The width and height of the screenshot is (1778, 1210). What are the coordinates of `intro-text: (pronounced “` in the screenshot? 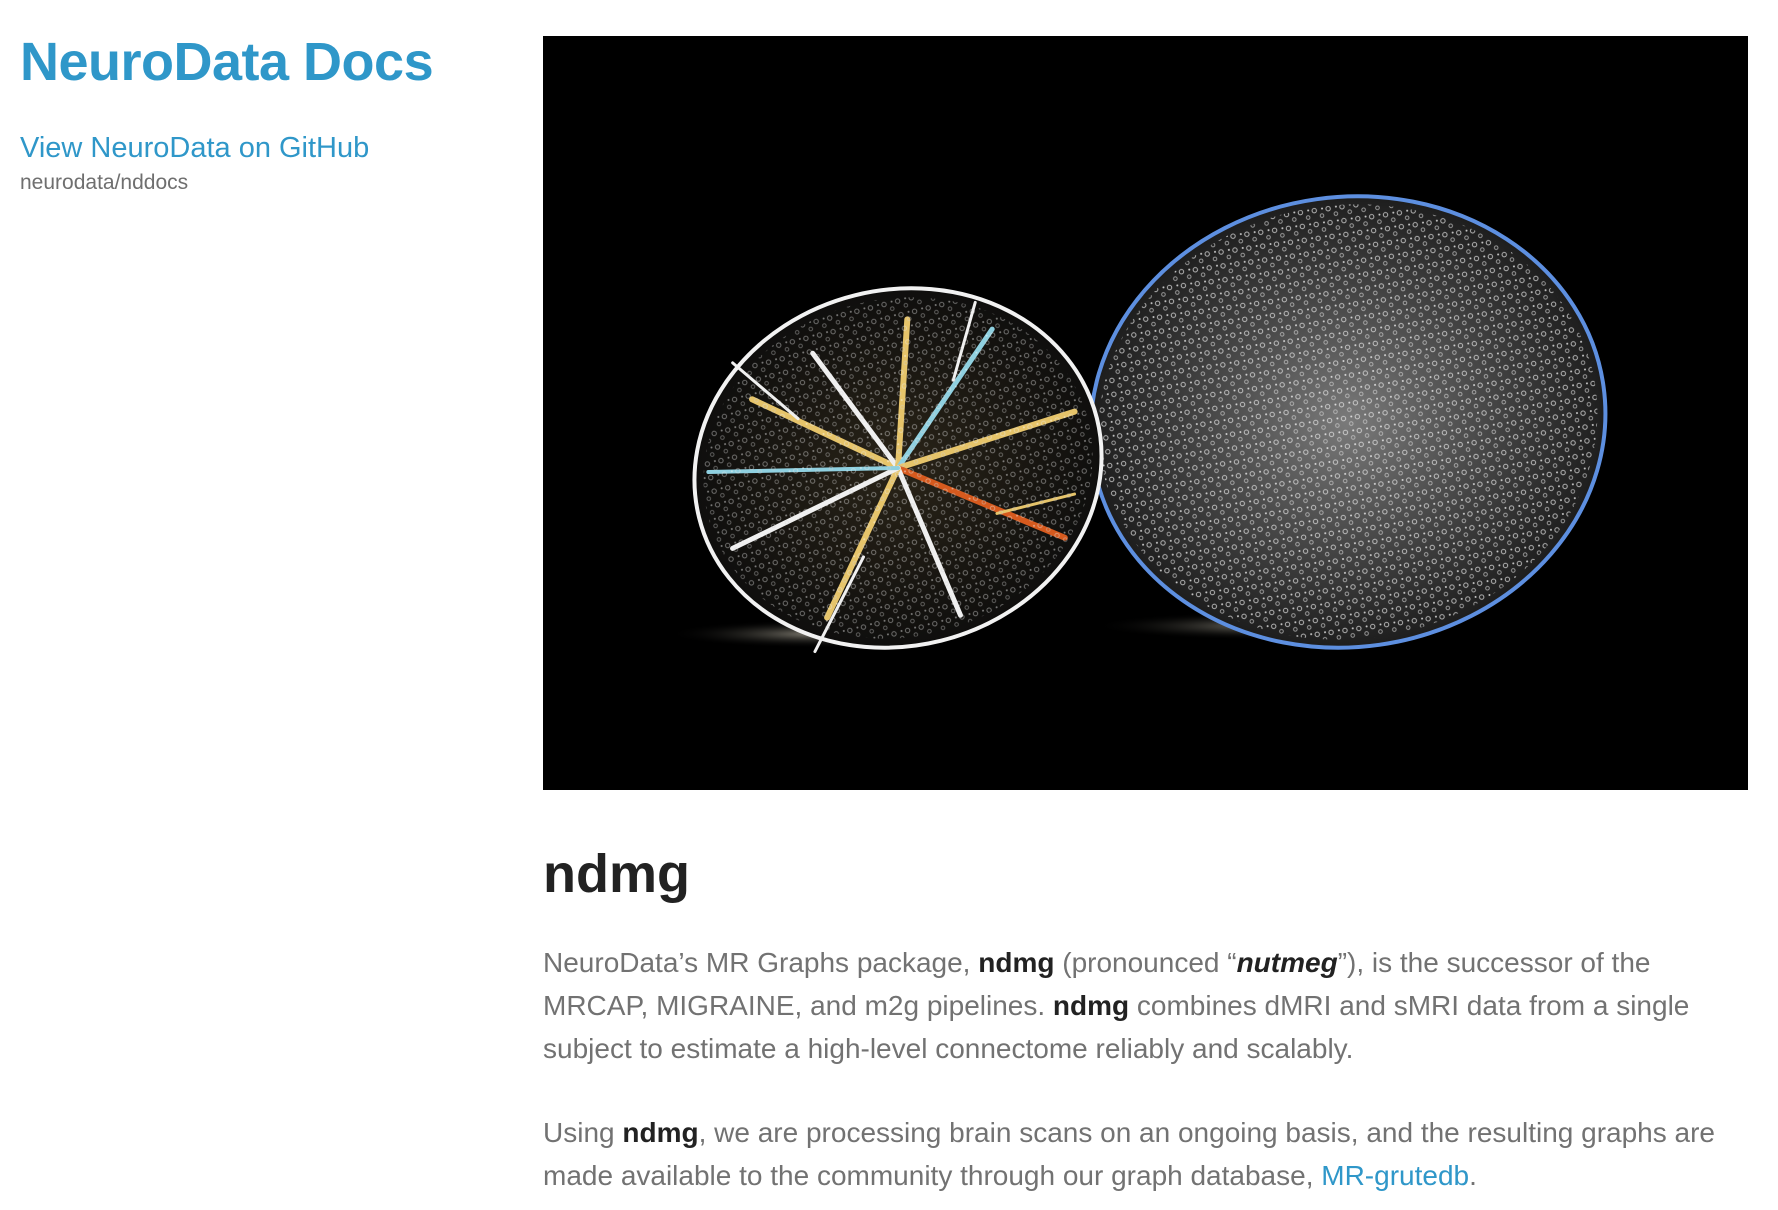 It's located at (1145, 963).